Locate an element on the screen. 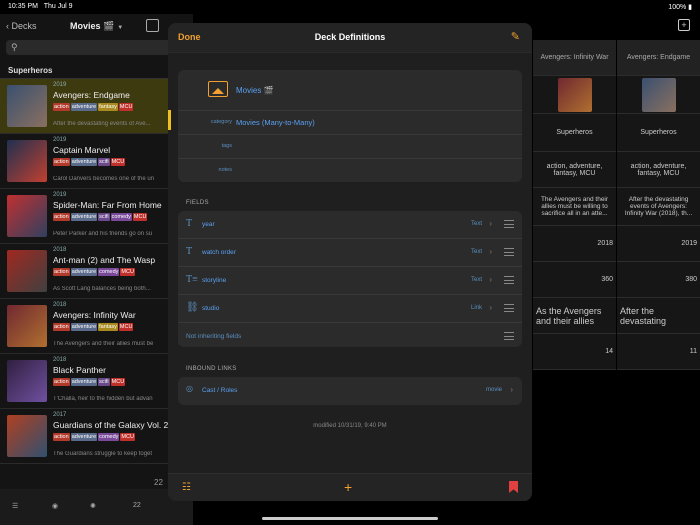 Image resolution: width=700 pixels, height=525 pixels. year-cell: 2018 is located at coordinates (574, 244).